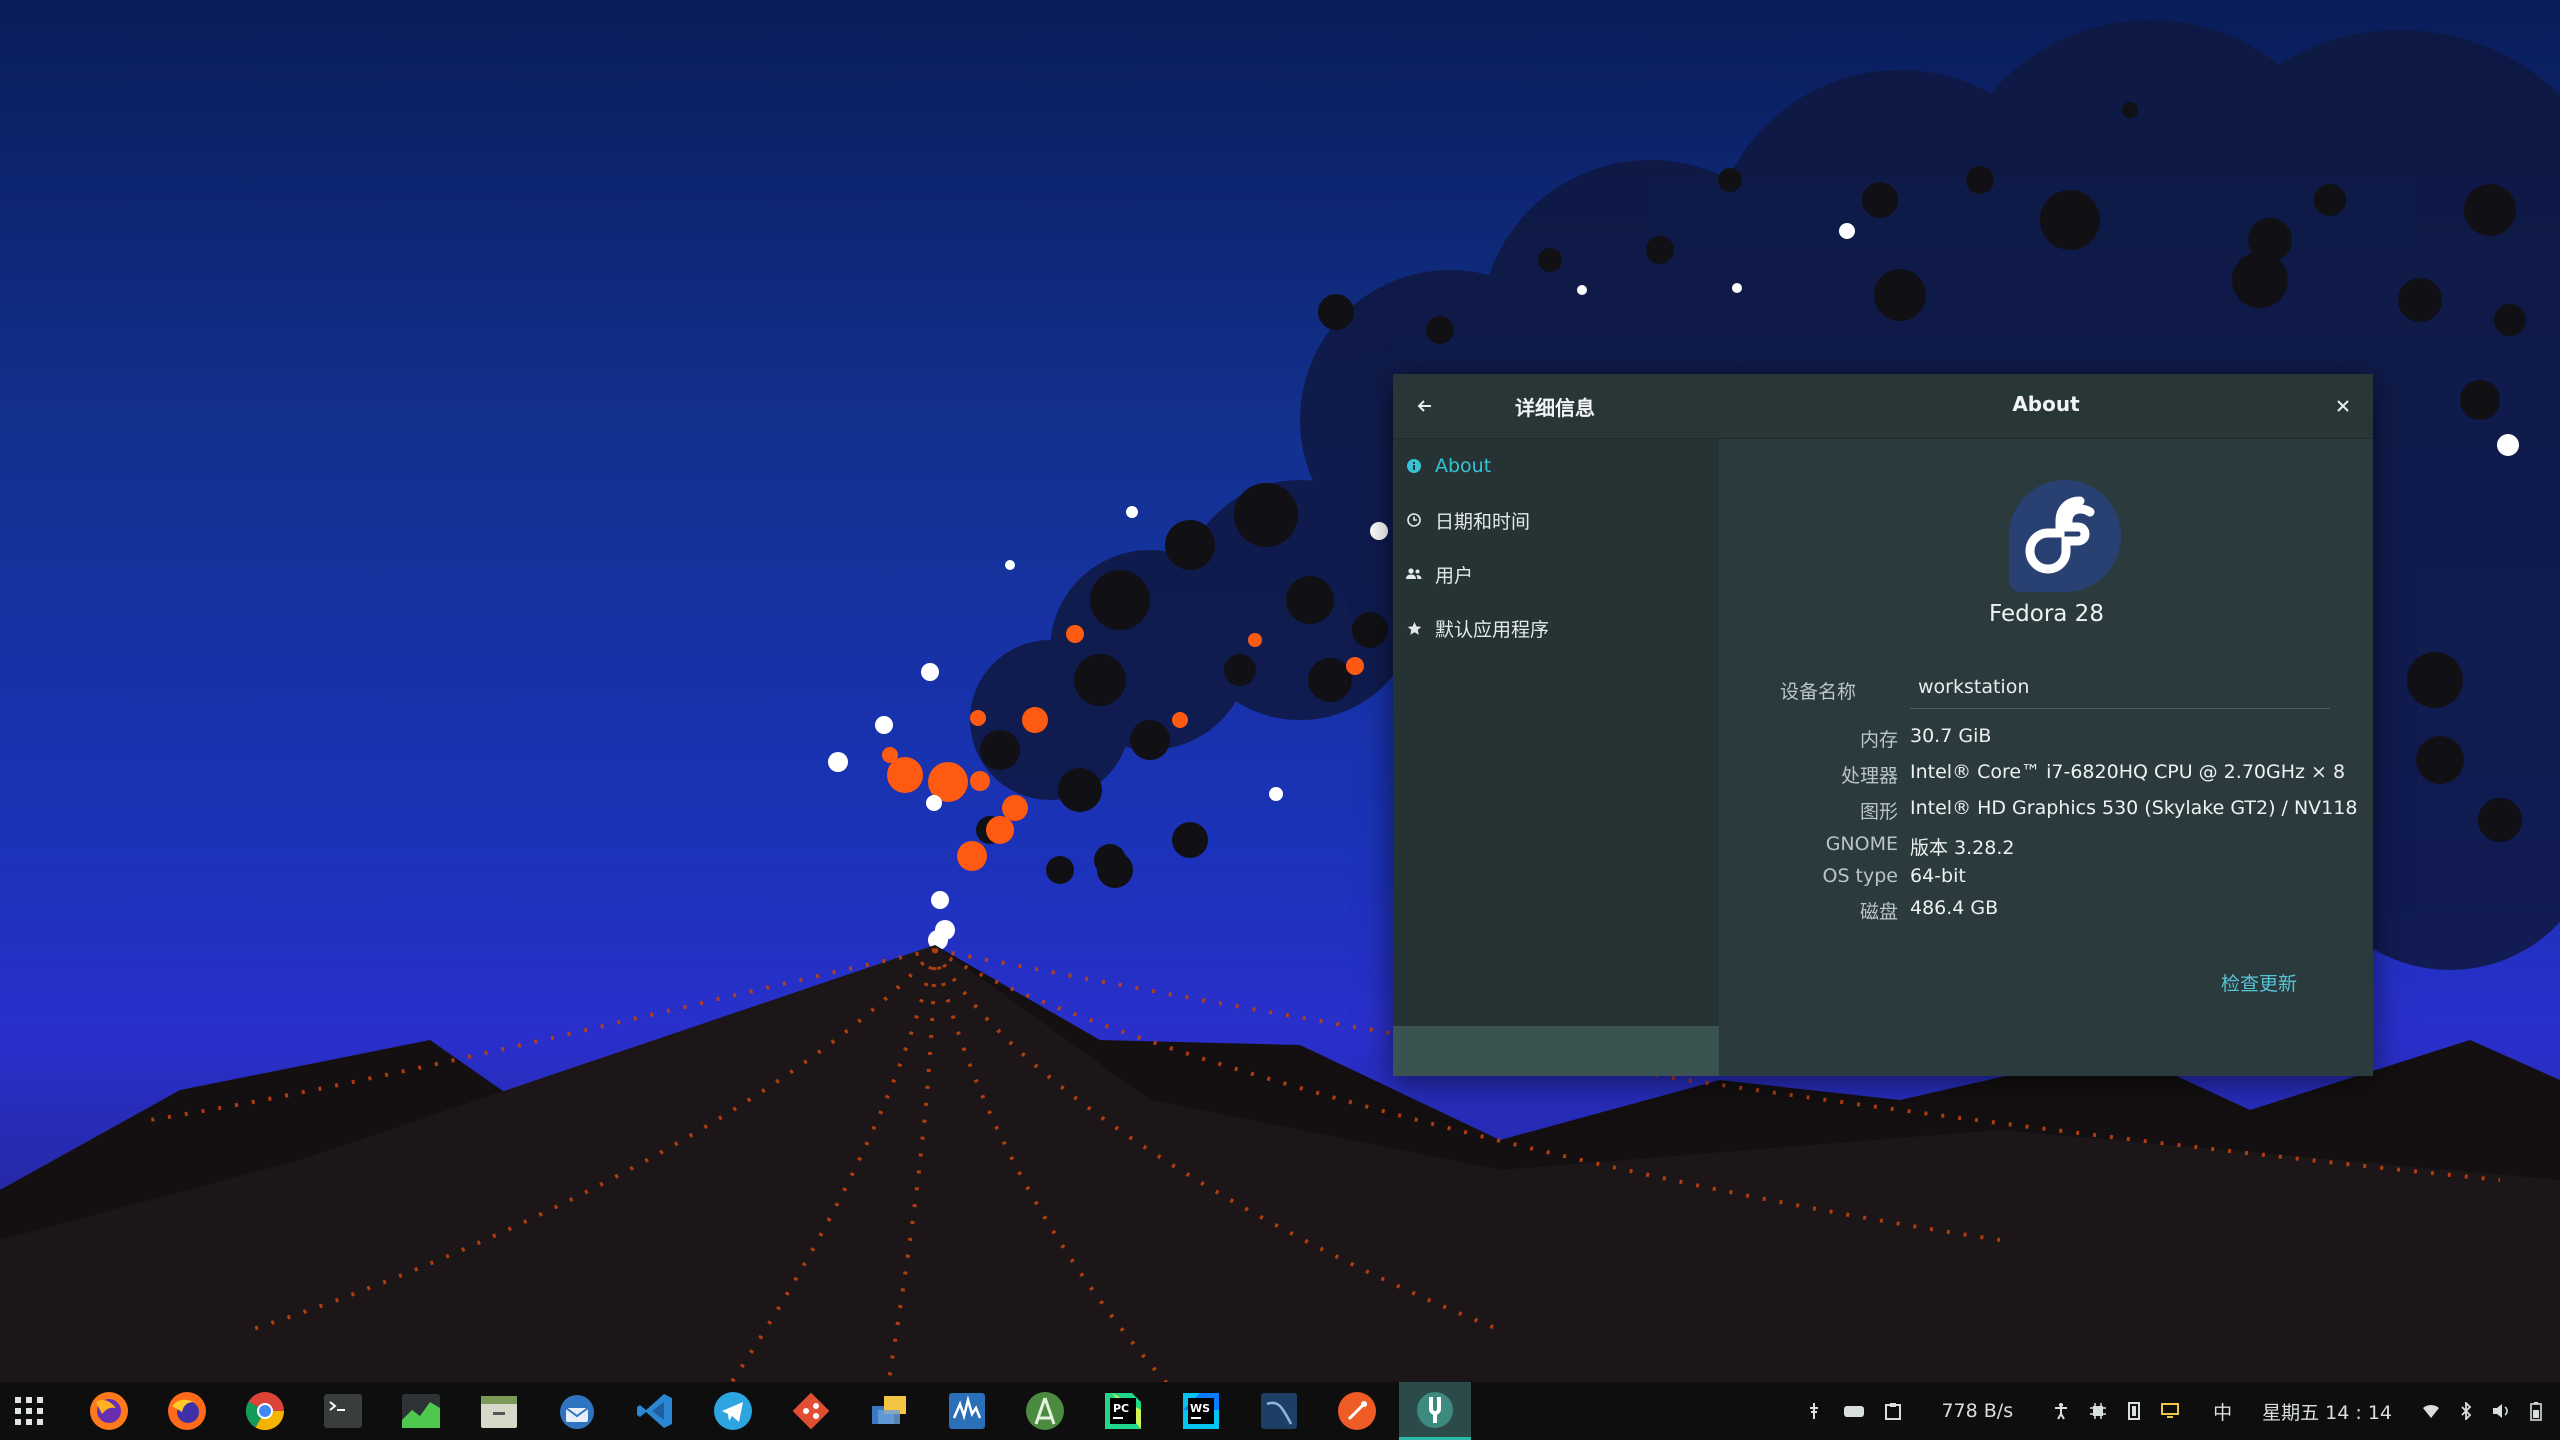  Describe the element at coordinates (1954, 908) in the screenshot. I see `detail-value: 486.4 GB` at that location.